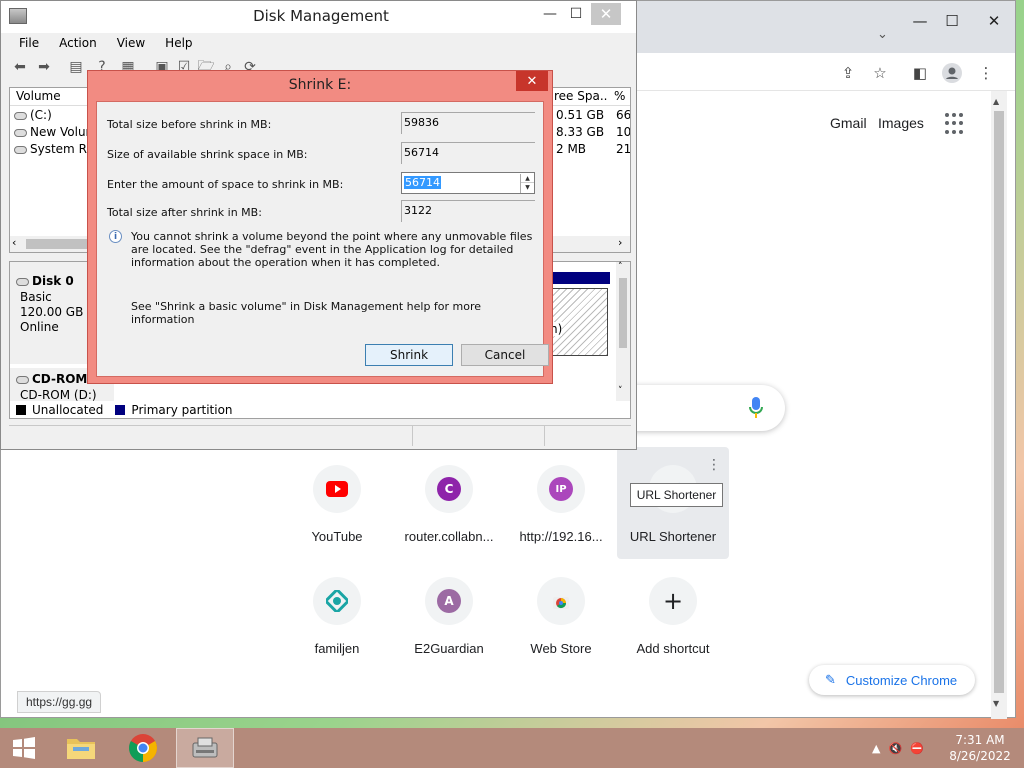  What do you see at coordinates (320, 410) in the screenshot?
I see `legend: Unallocated Primary partition` at bounding box center [320, 410].